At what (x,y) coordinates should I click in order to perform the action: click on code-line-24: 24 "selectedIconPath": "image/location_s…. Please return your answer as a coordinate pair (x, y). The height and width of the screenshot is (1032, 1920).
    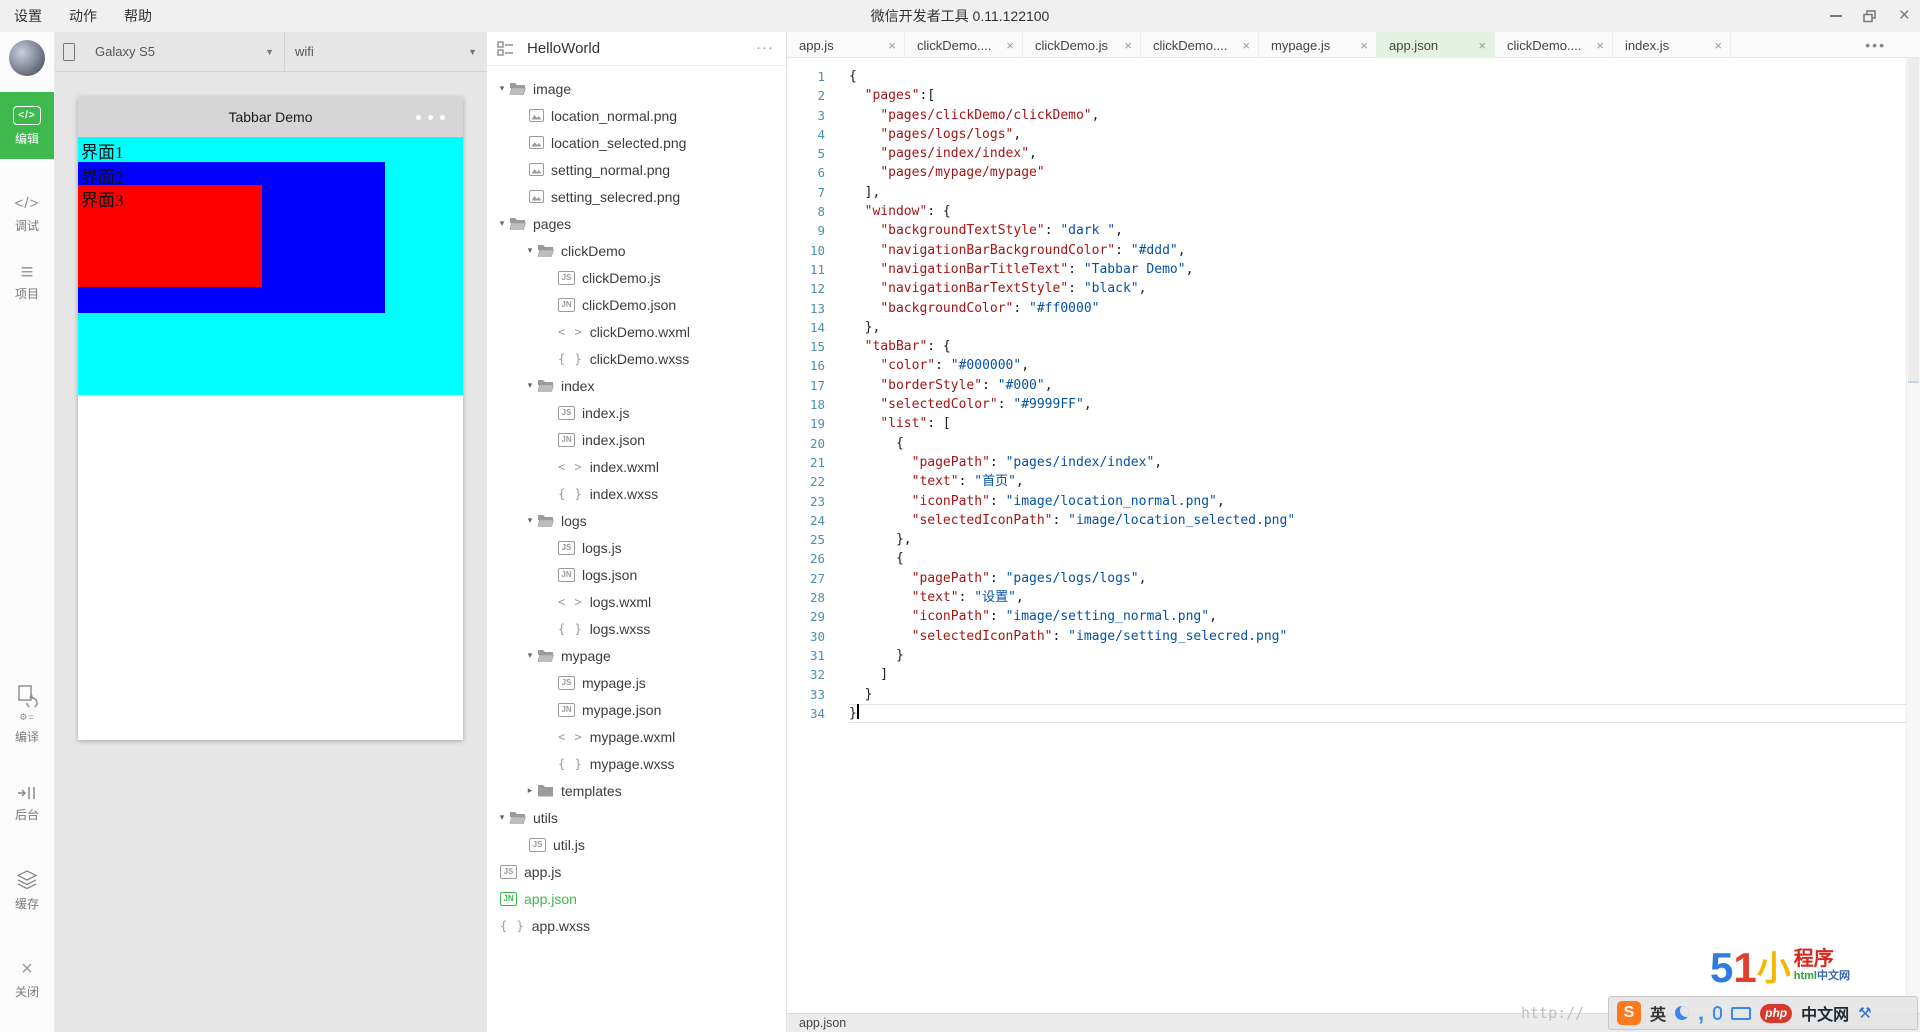
    Looking at the image, I should click on (1346, 520).